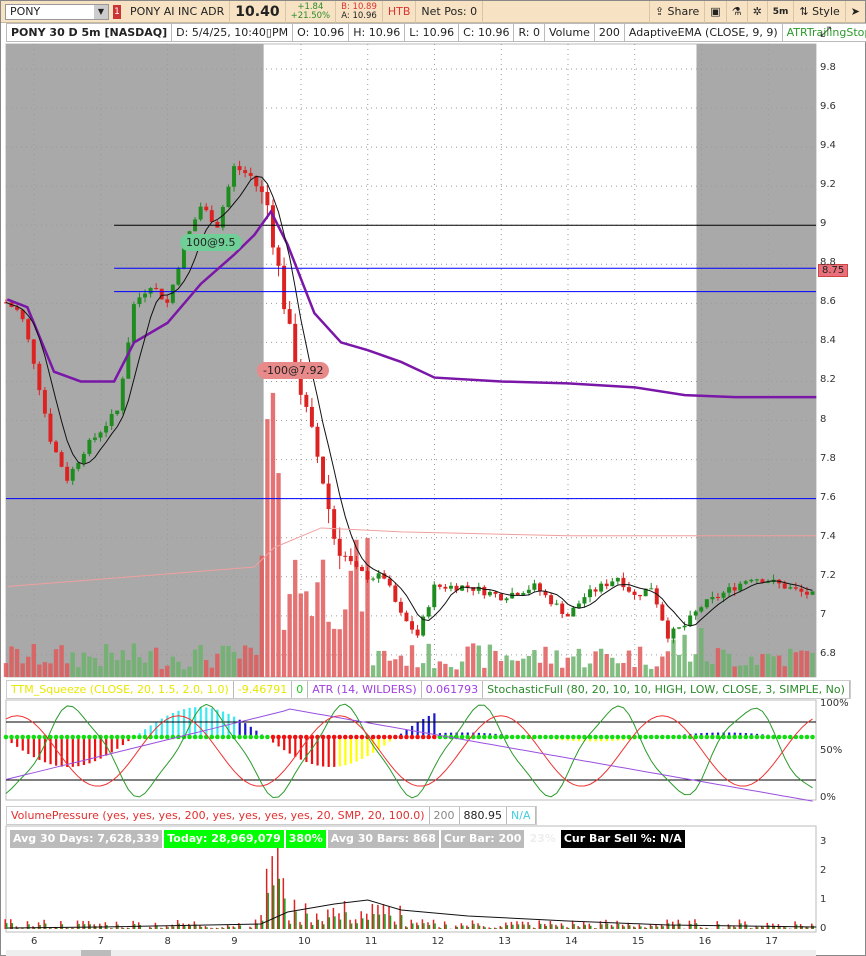  What do you see at coordinates (90, 32) in the screenshot?
I see `chart-title: PONY 30 D 5m [NASDAQ]` at bounding box center [90, 32].